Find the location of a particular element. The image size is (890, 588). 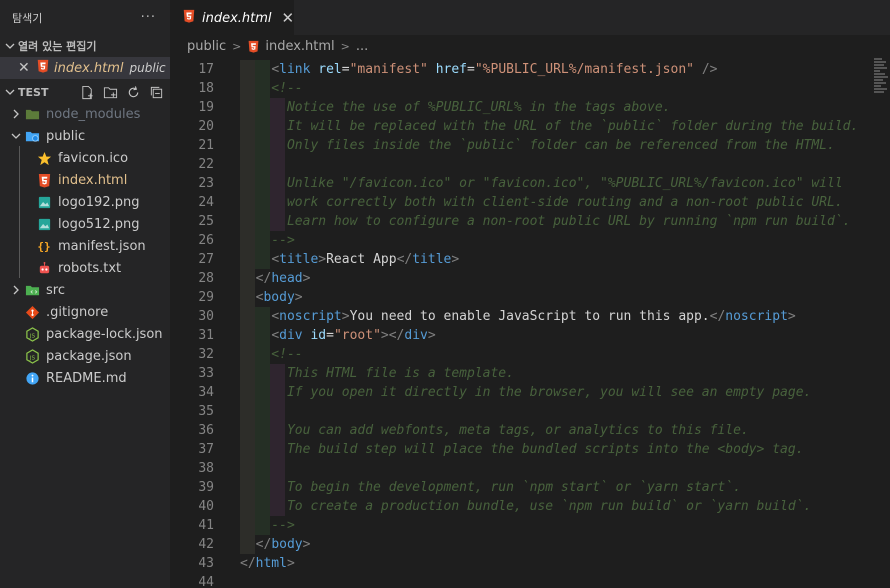

line-number: 28 is located at coordinates (206, 278).